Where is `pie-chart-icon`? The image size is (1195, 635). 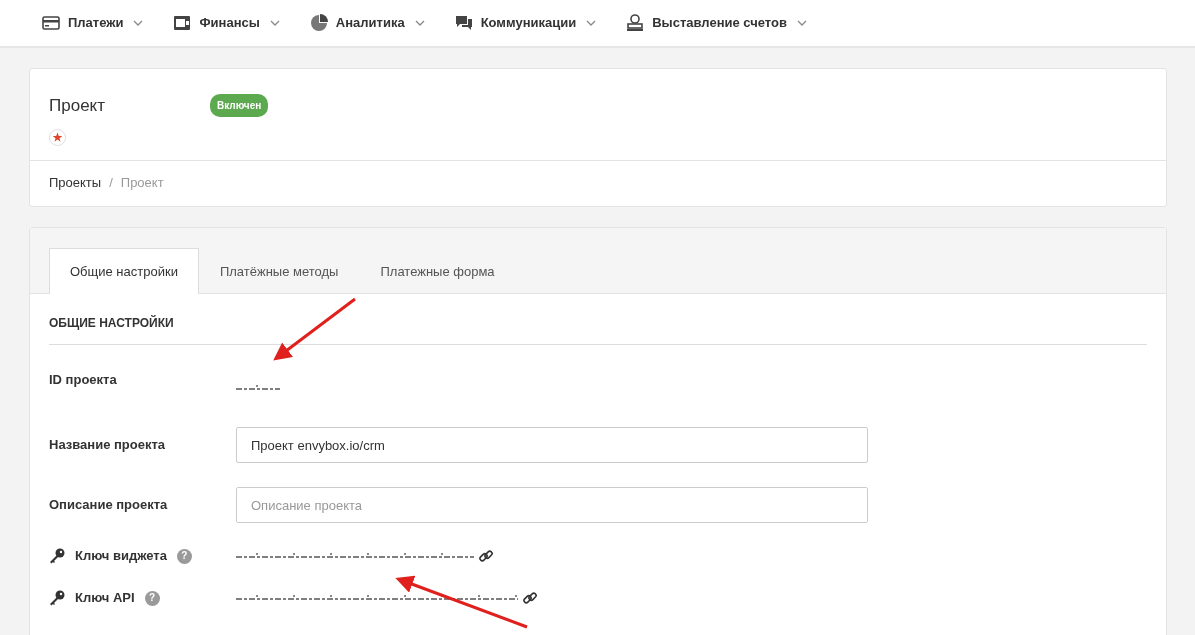 pie-chart-icon is located at coordinates (318, 23).